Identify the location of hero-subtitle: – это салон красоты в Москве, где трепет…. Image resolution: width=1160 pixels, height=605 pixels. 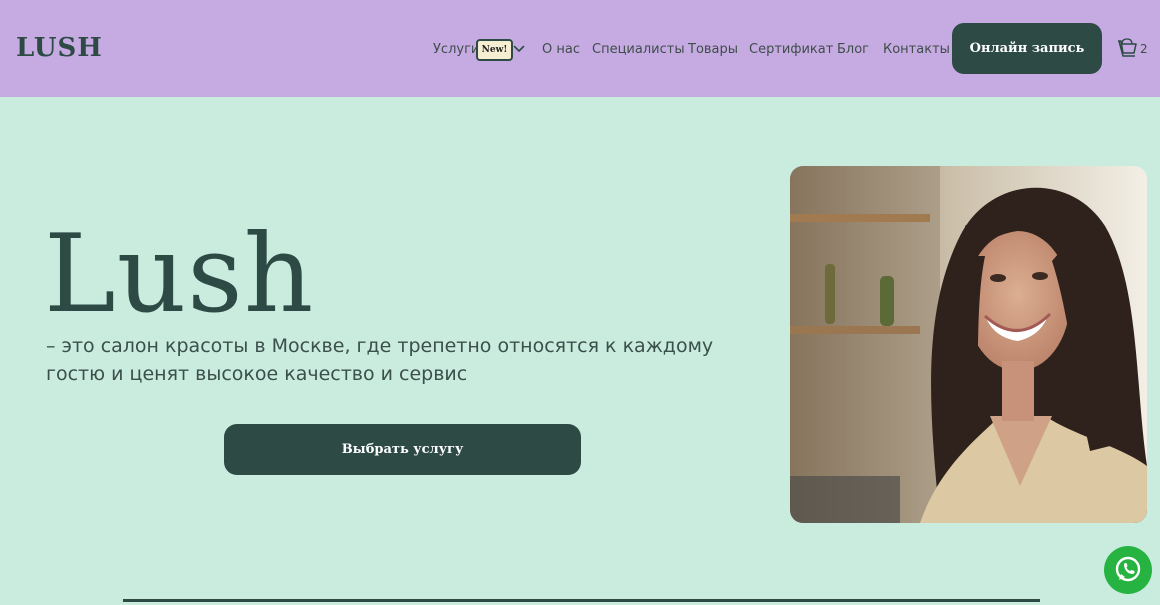
(380, 360).